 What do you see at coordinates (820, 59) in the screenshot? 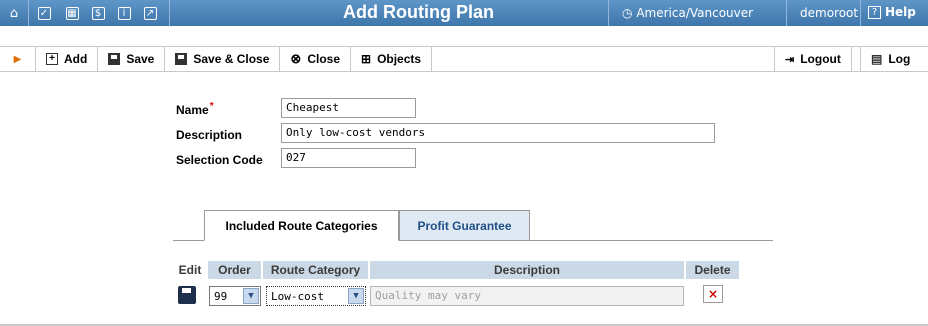
I see `logout-label: Logout` at bounding box center [820, 59].